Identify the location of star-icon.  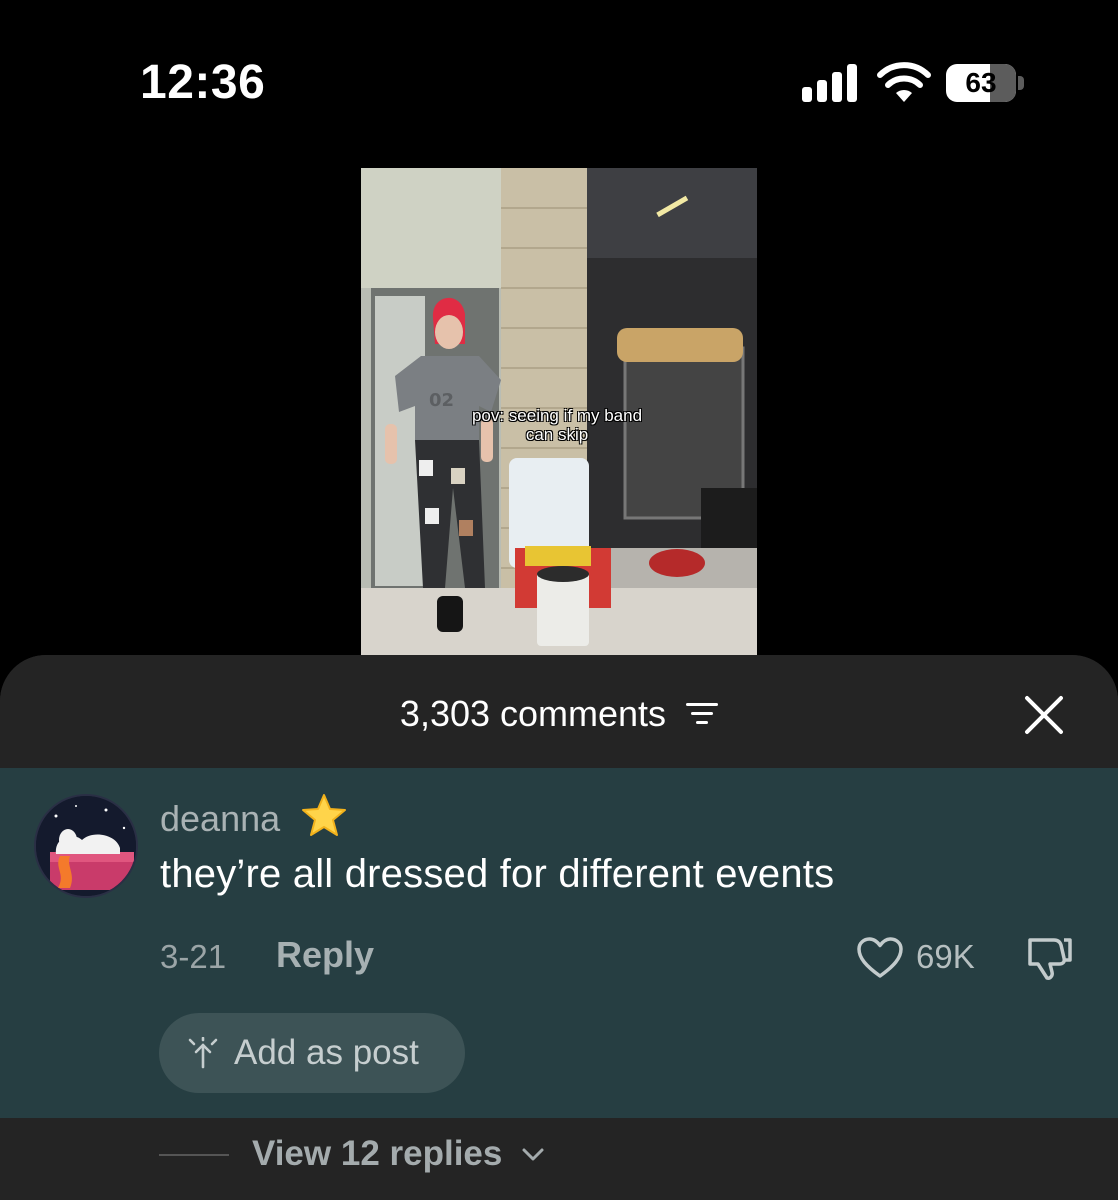
(324, 815).